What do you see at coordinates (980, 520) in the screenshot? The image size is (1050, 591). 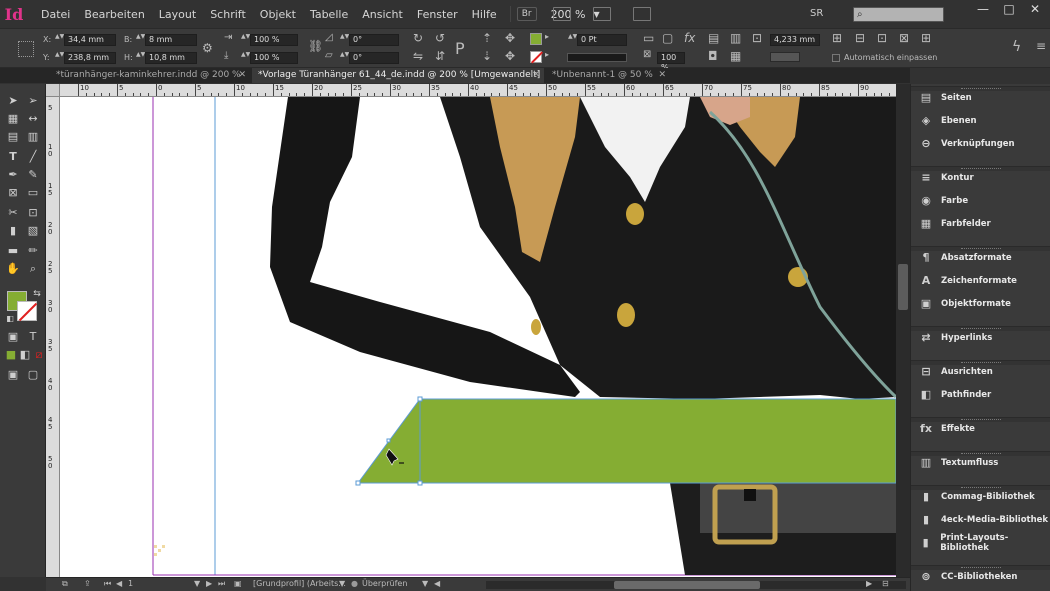 I see `panel-4eck-media-bibliothek: ▮ 4eck-Media-Bibliothek` at bounding box center [980, 520].